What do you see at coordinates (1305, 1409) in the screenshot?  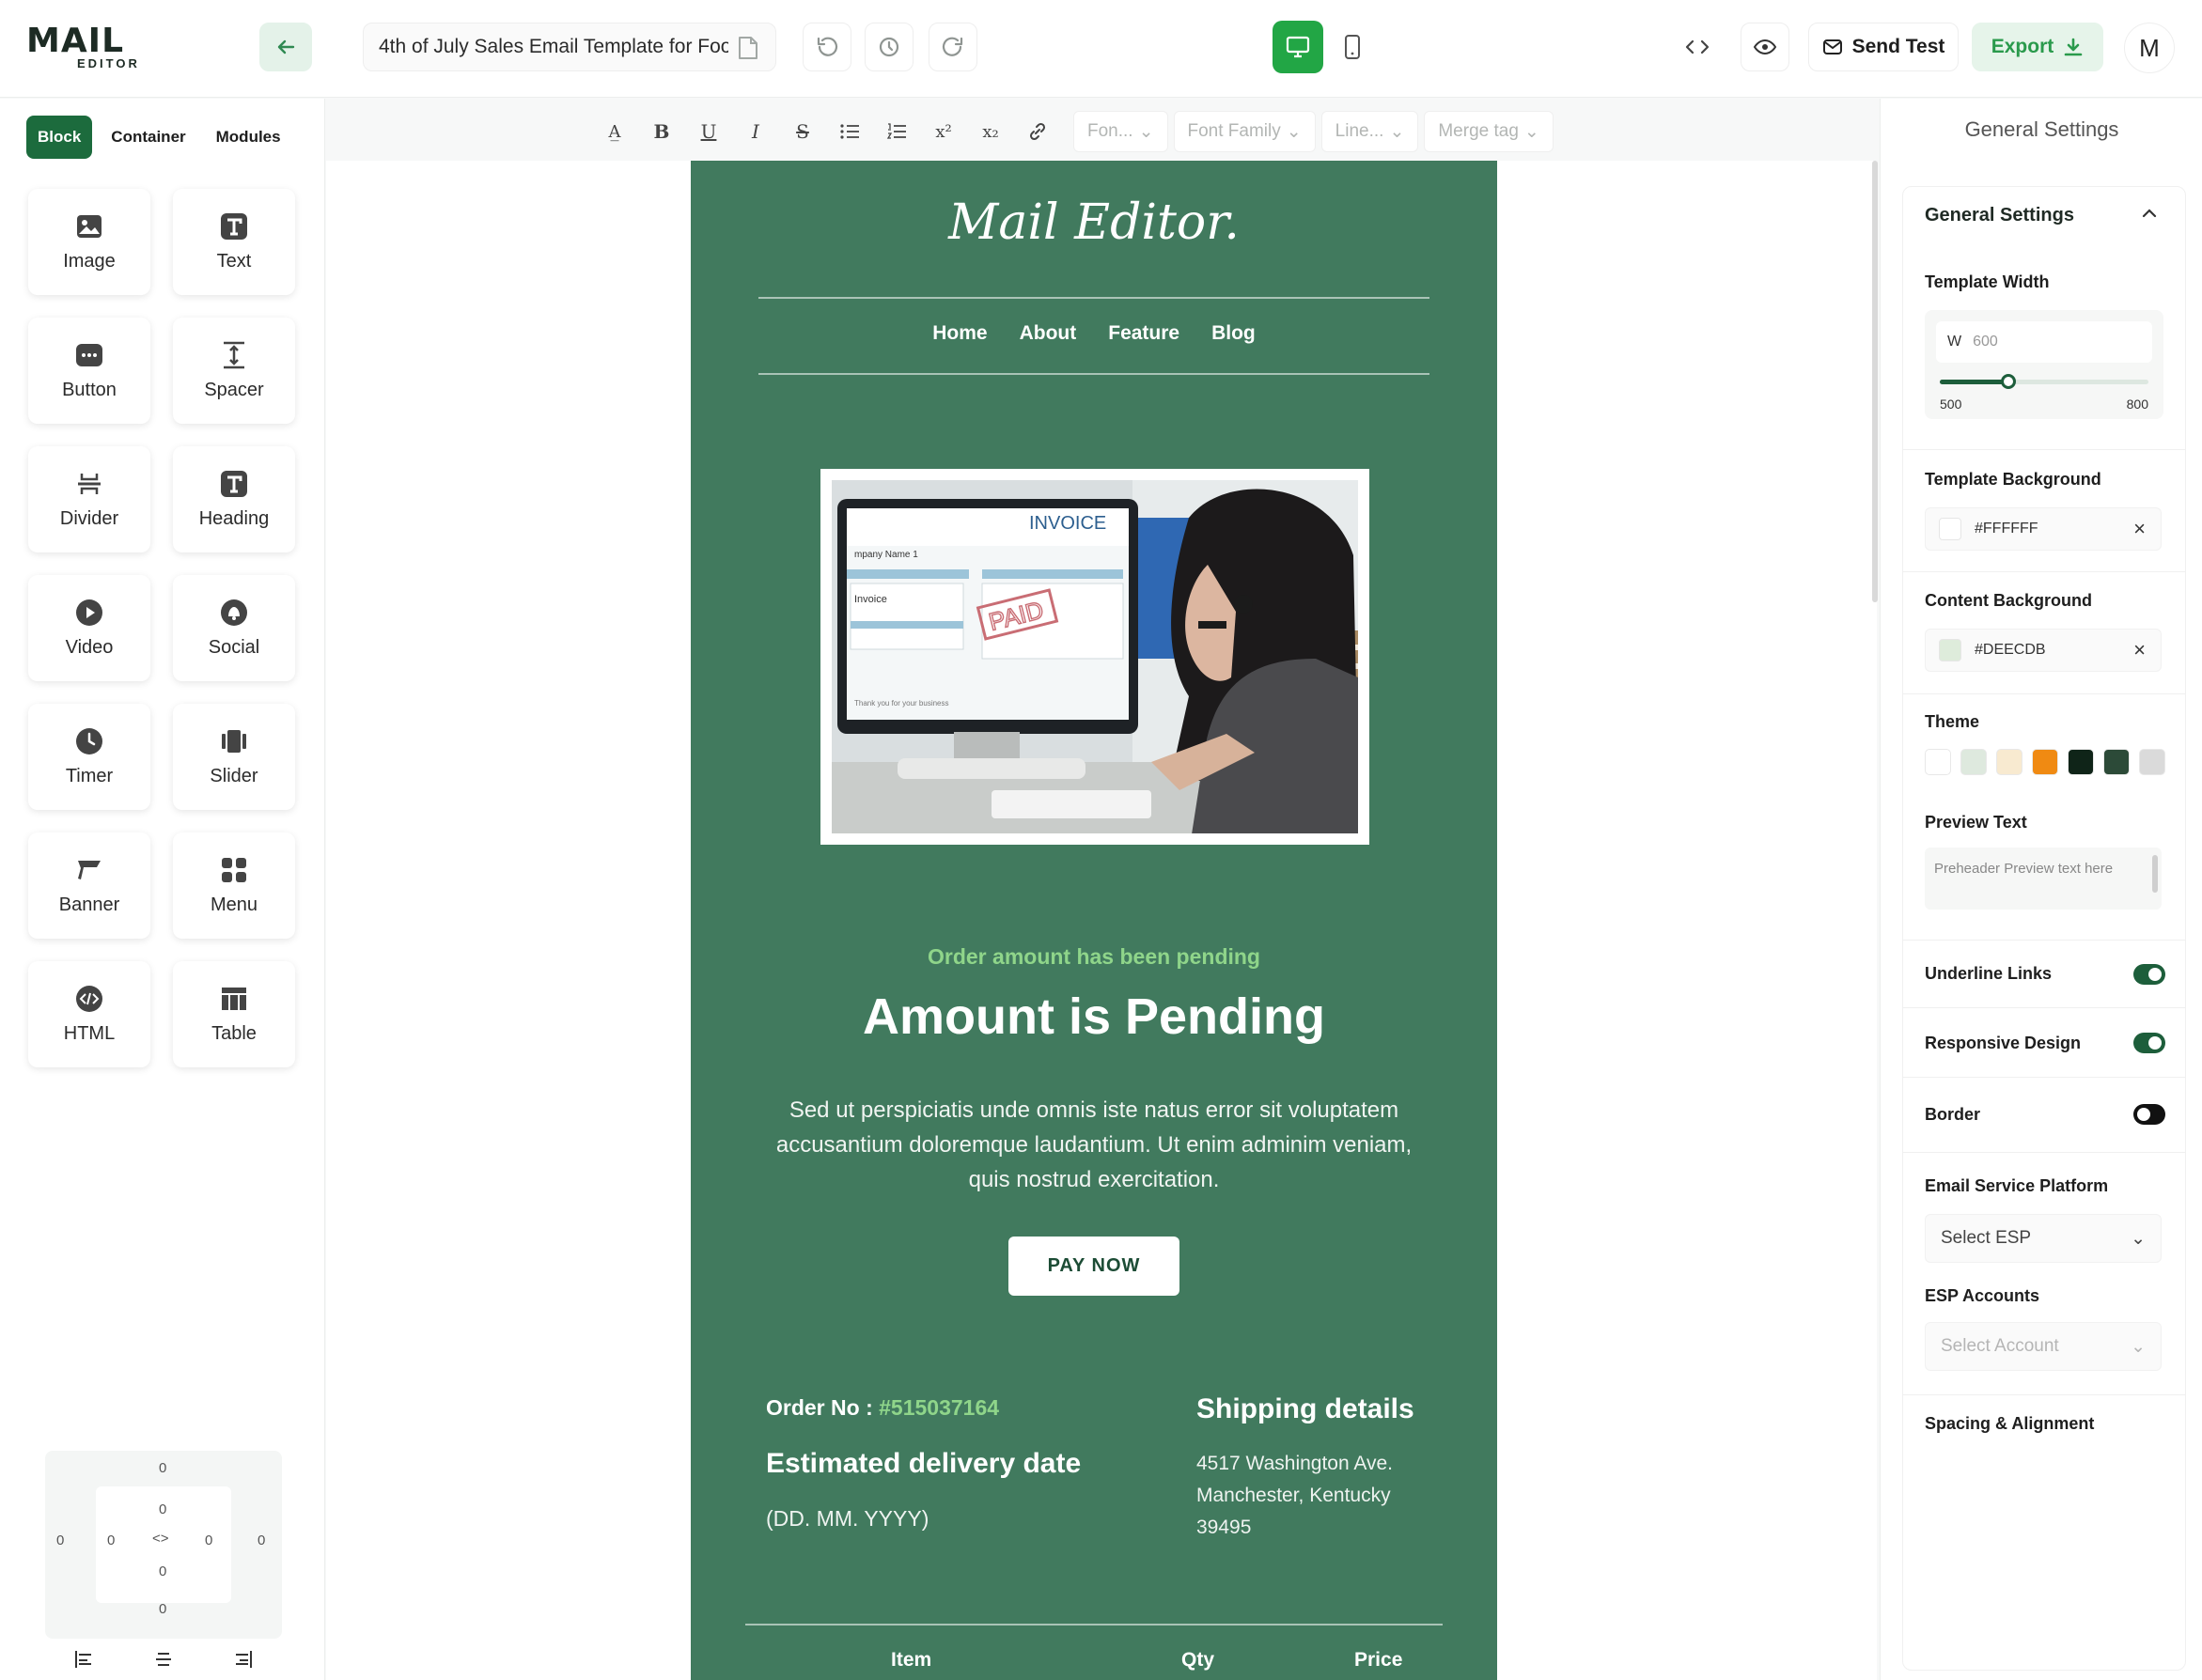 I see `shipping-details-title: Shipping details` at bounding box center [1305, 1409].